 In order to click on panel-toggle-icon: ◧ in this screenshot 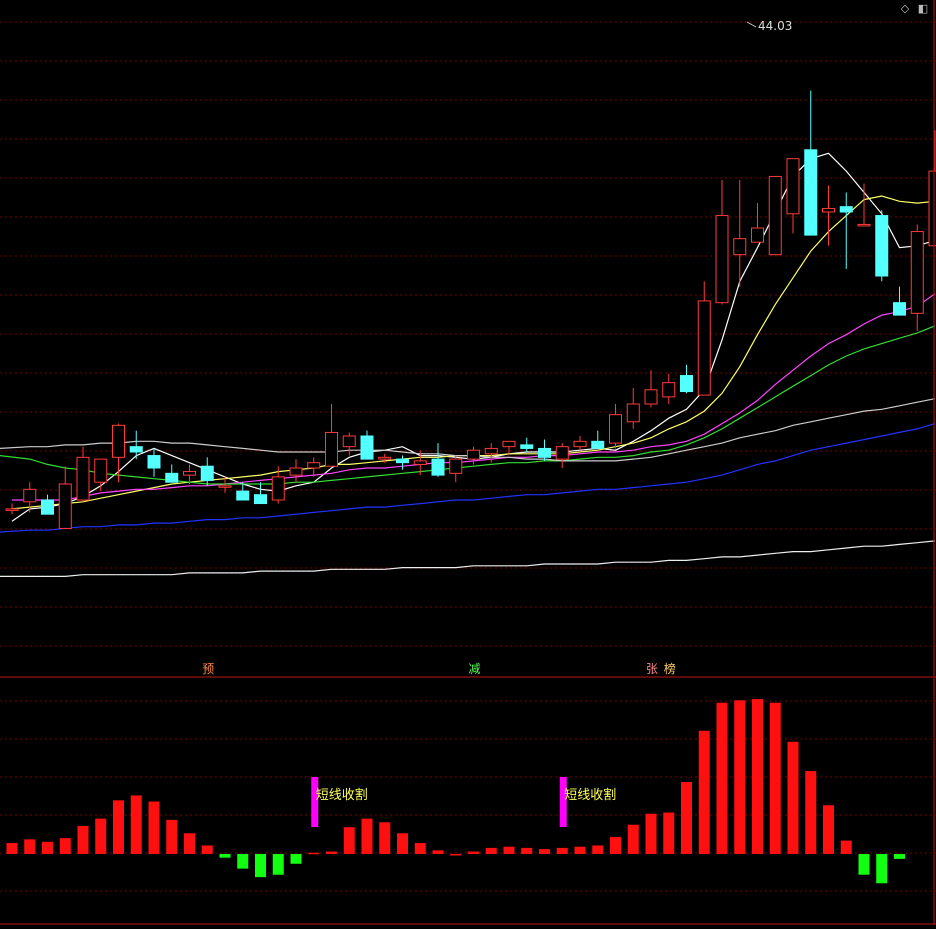, I will do `click(923, 9)`.